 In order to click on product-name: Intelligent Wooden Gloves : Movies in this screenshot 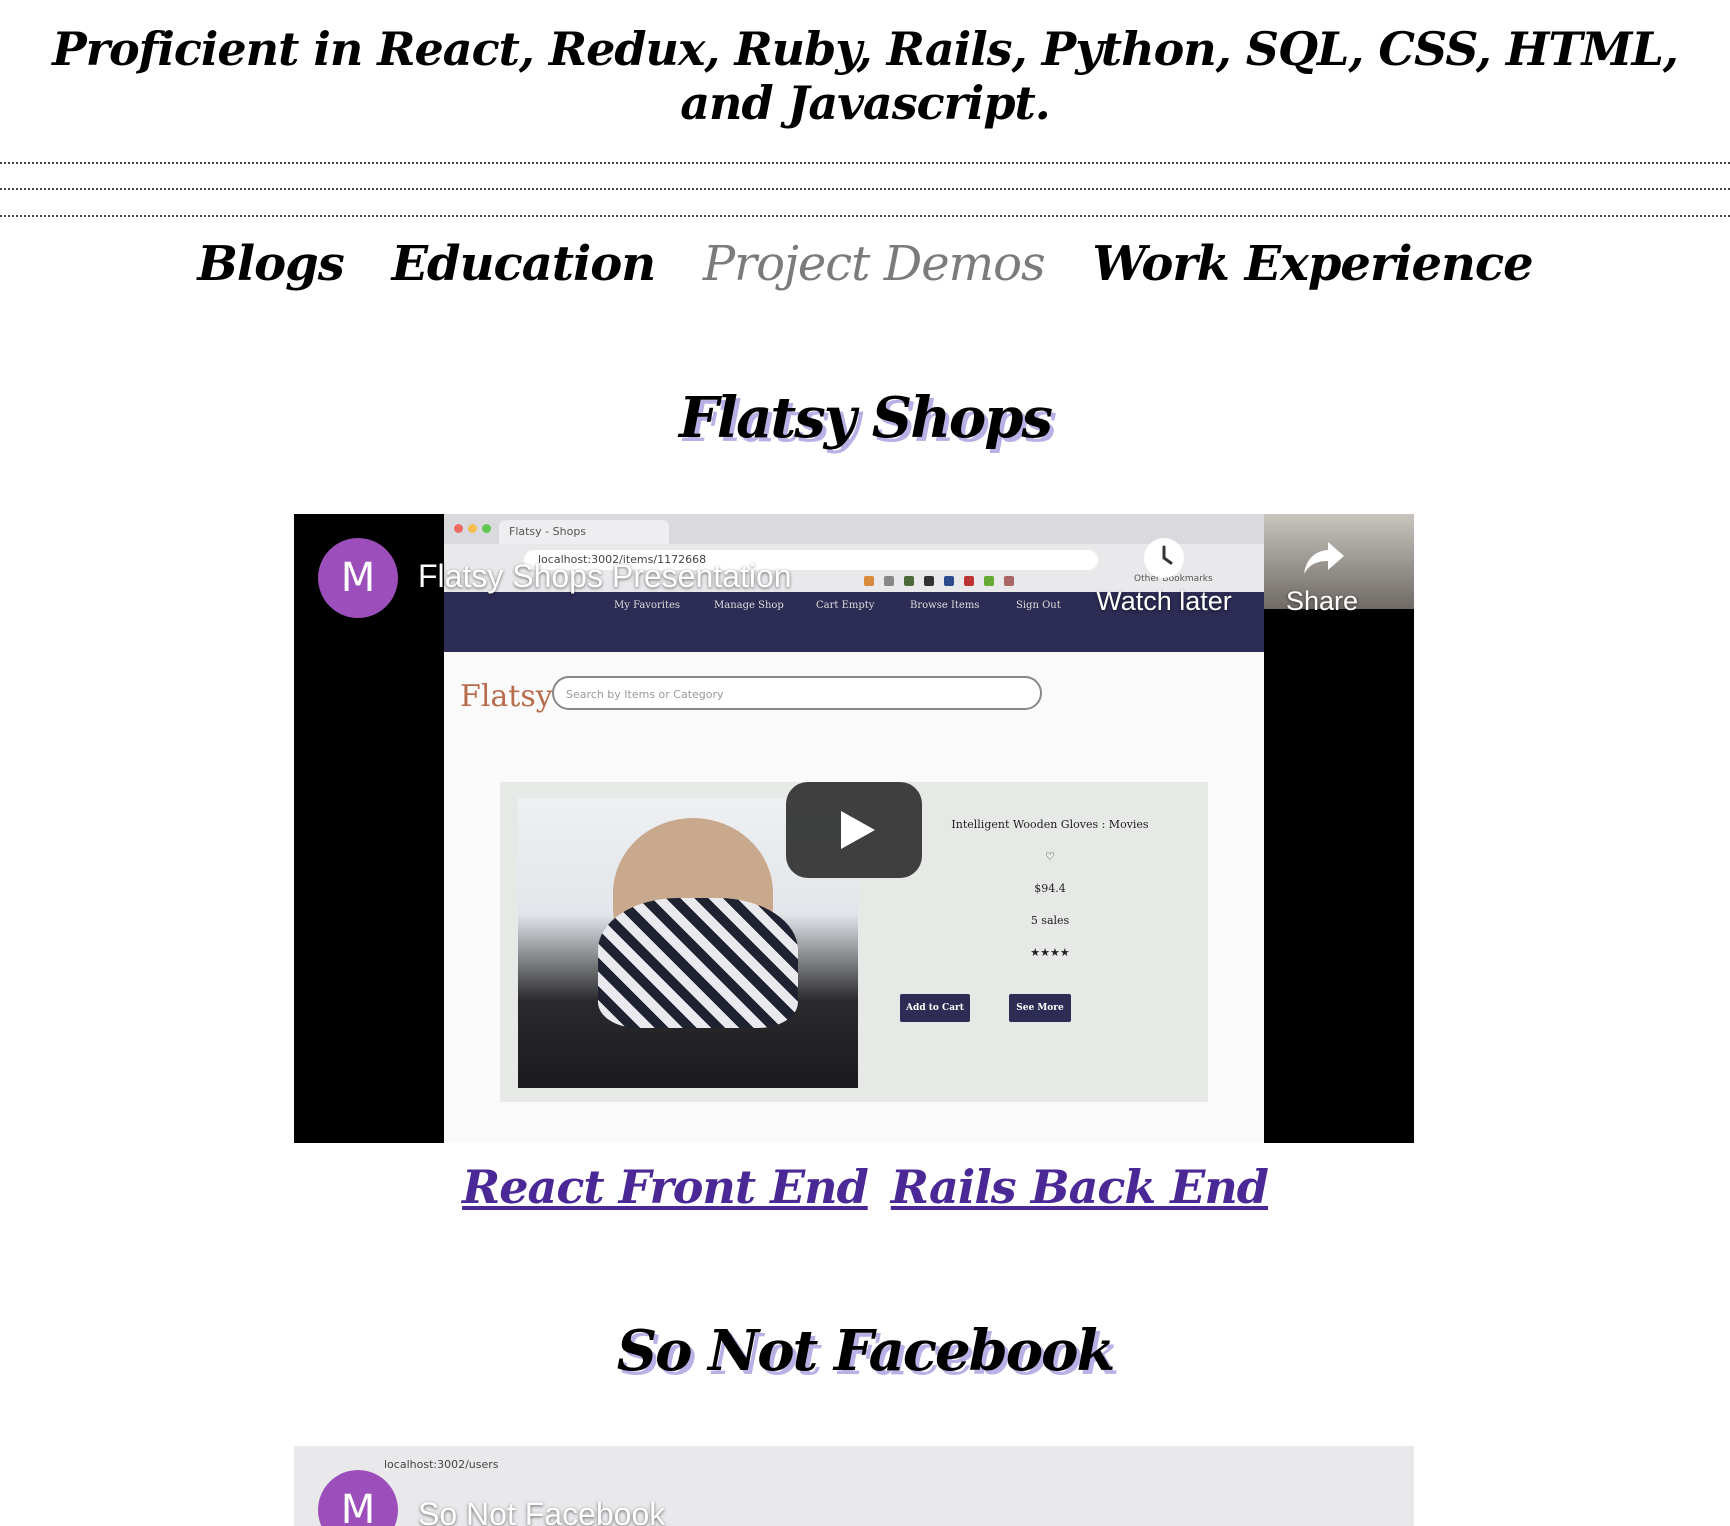, I will do `click(1050, 824)`.